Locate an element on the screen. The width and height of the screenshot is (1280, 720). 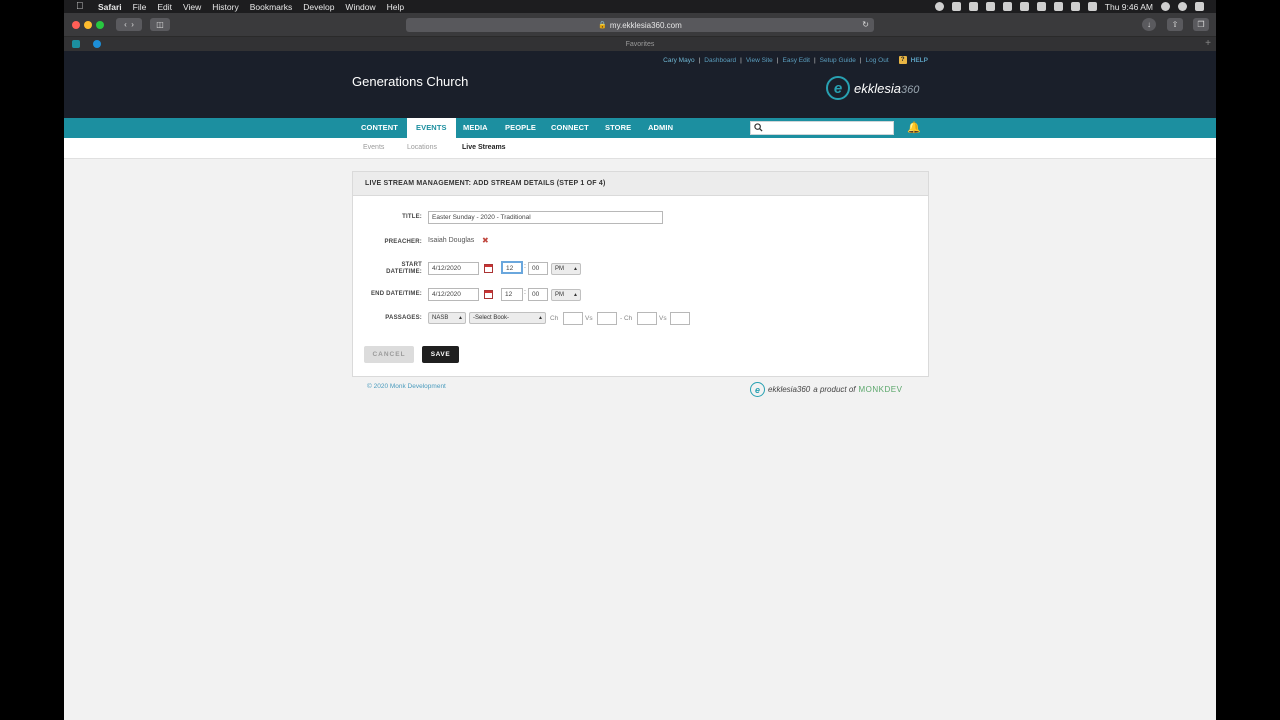
zoom-window-button is located at coordinates (100, 24).